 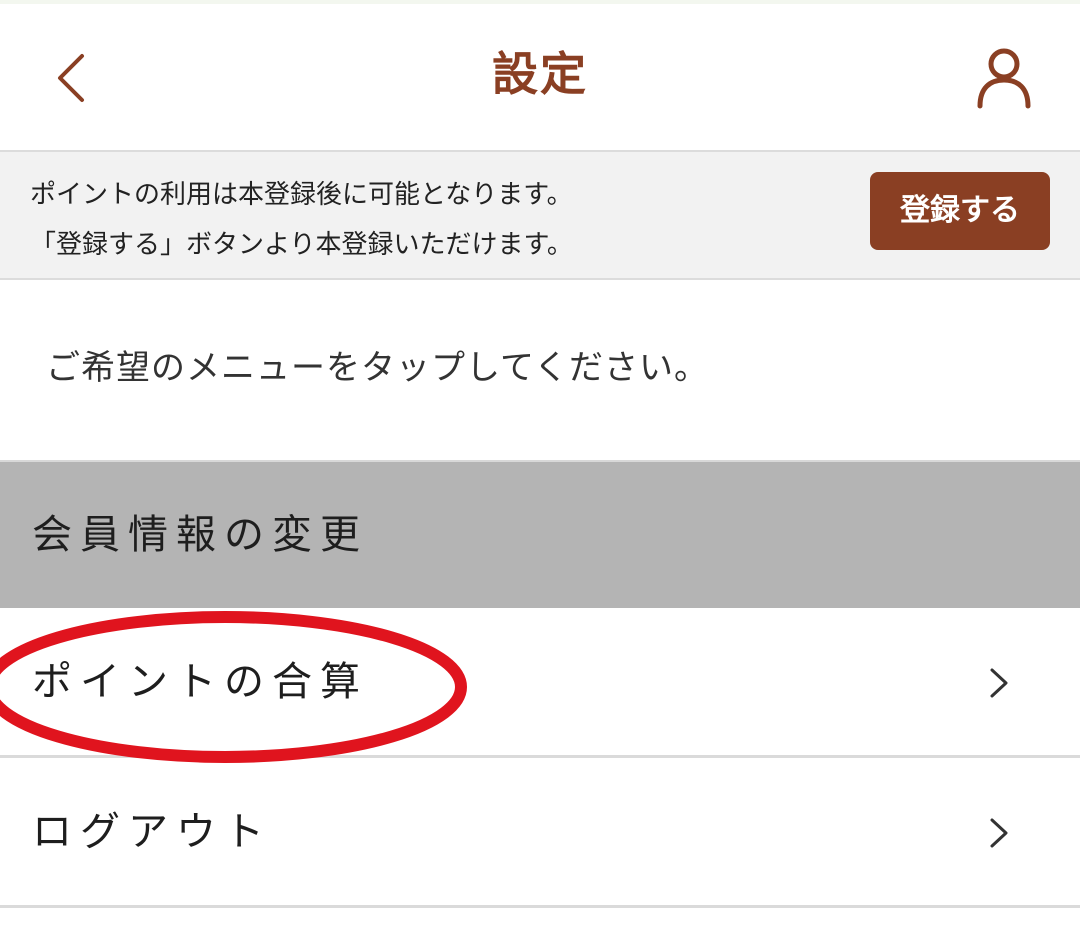 I want to click on section-title: 会員情報の変更, so click(x=200, y=535).